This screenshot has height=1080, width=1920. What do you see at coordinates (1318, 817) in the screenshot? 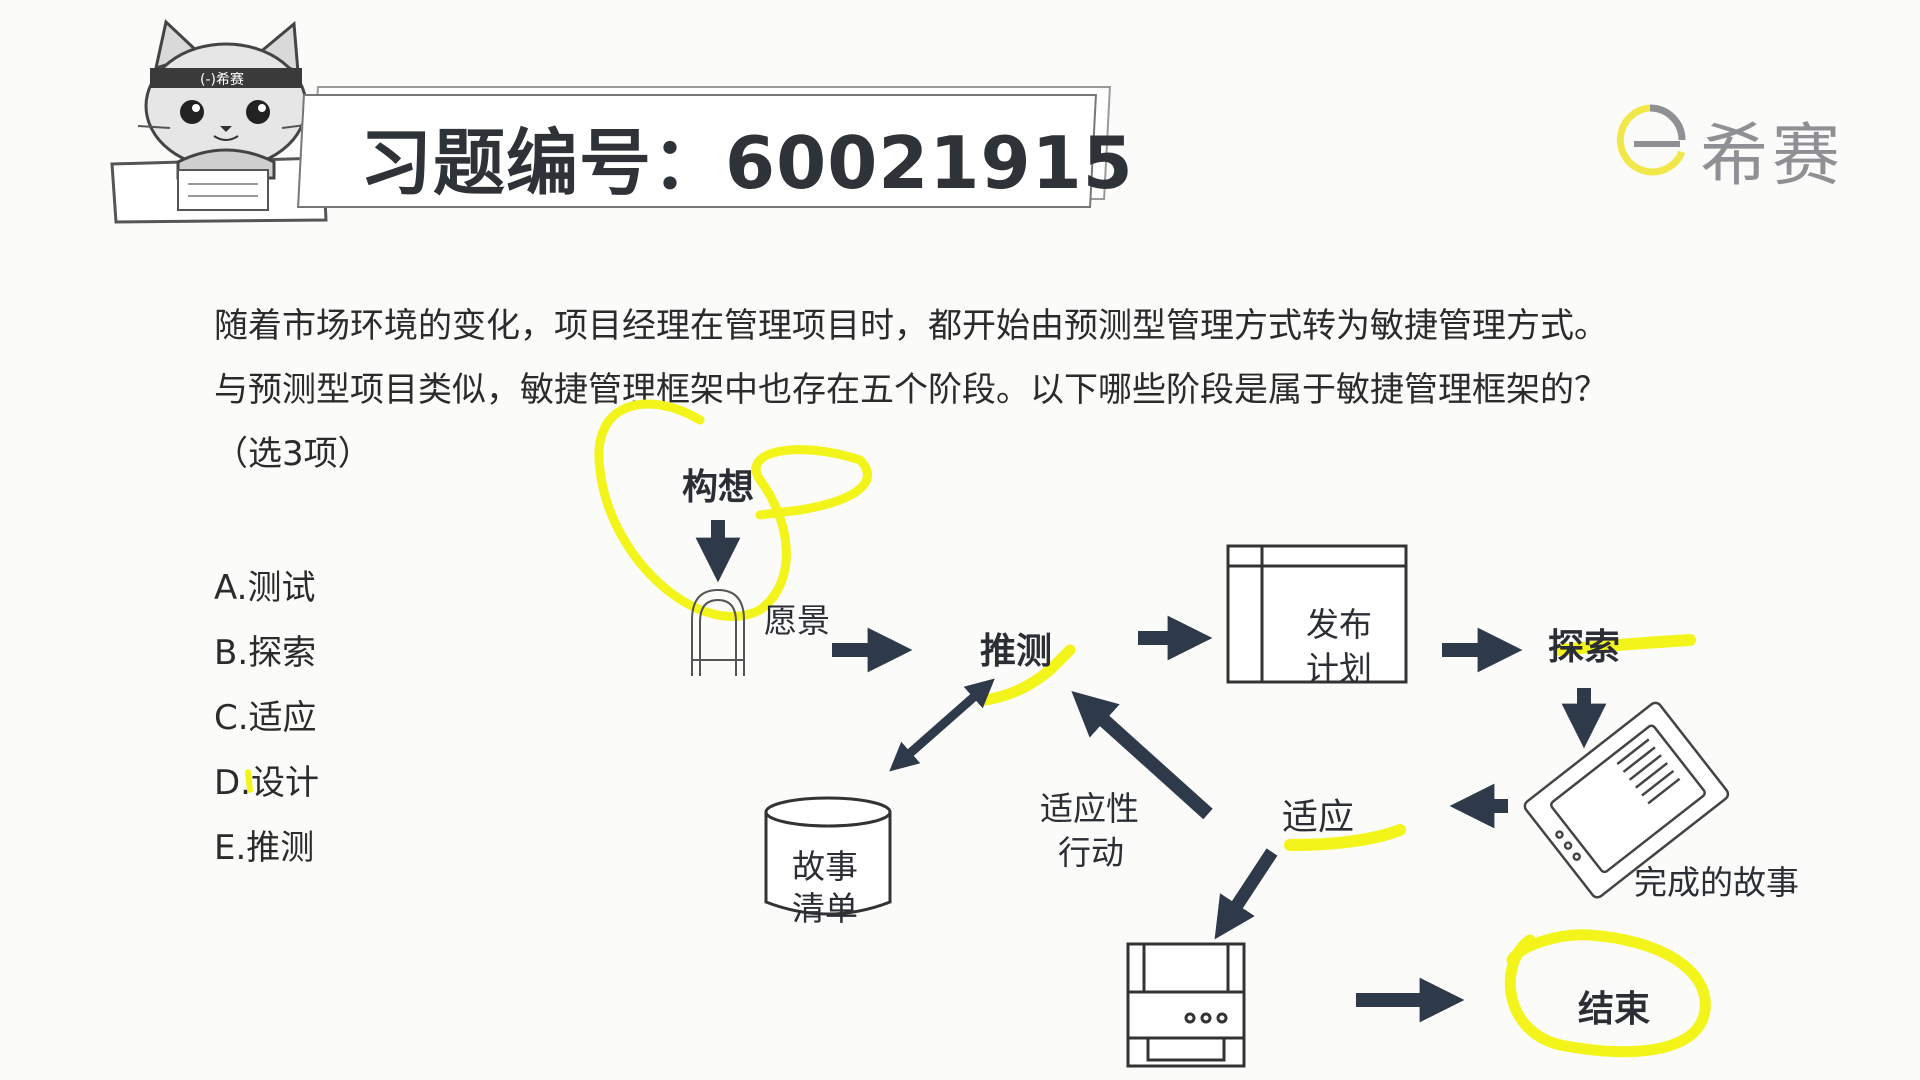
I see `label-adapt: 适应` at bounding box center [1318, 817].